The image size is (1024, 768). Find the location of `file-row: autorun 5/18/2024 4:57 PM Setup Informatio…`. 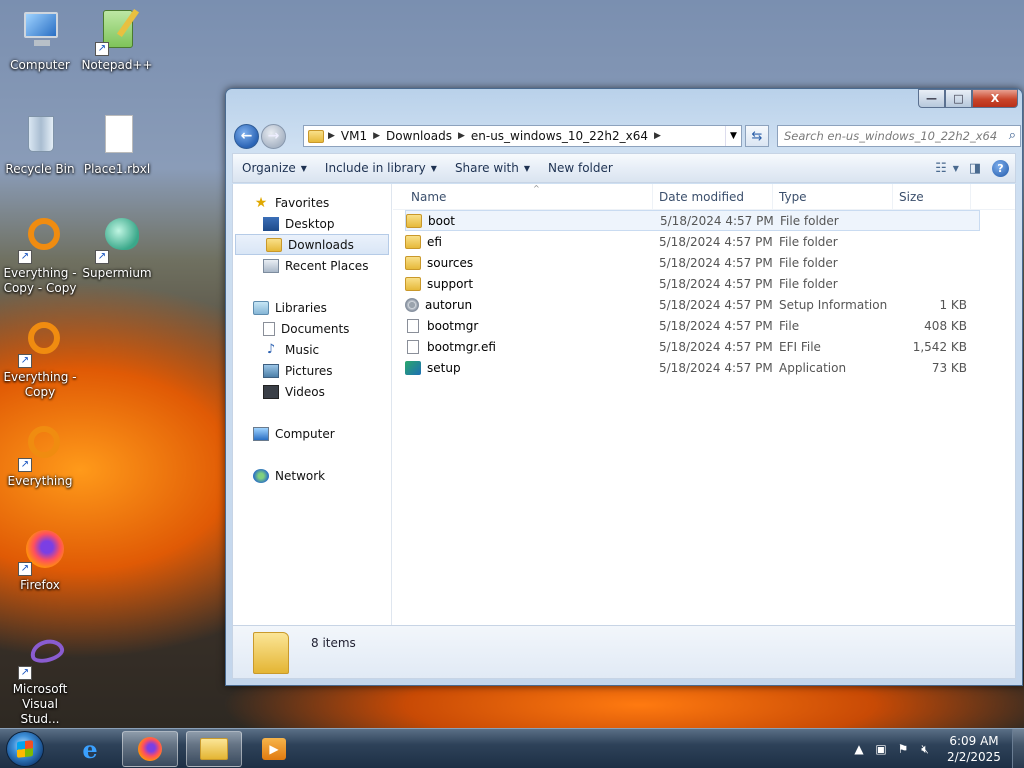

file-row: autorun 5/18/2024 4:57 PM Setup Informatio… is located at coordinates (692, 304).